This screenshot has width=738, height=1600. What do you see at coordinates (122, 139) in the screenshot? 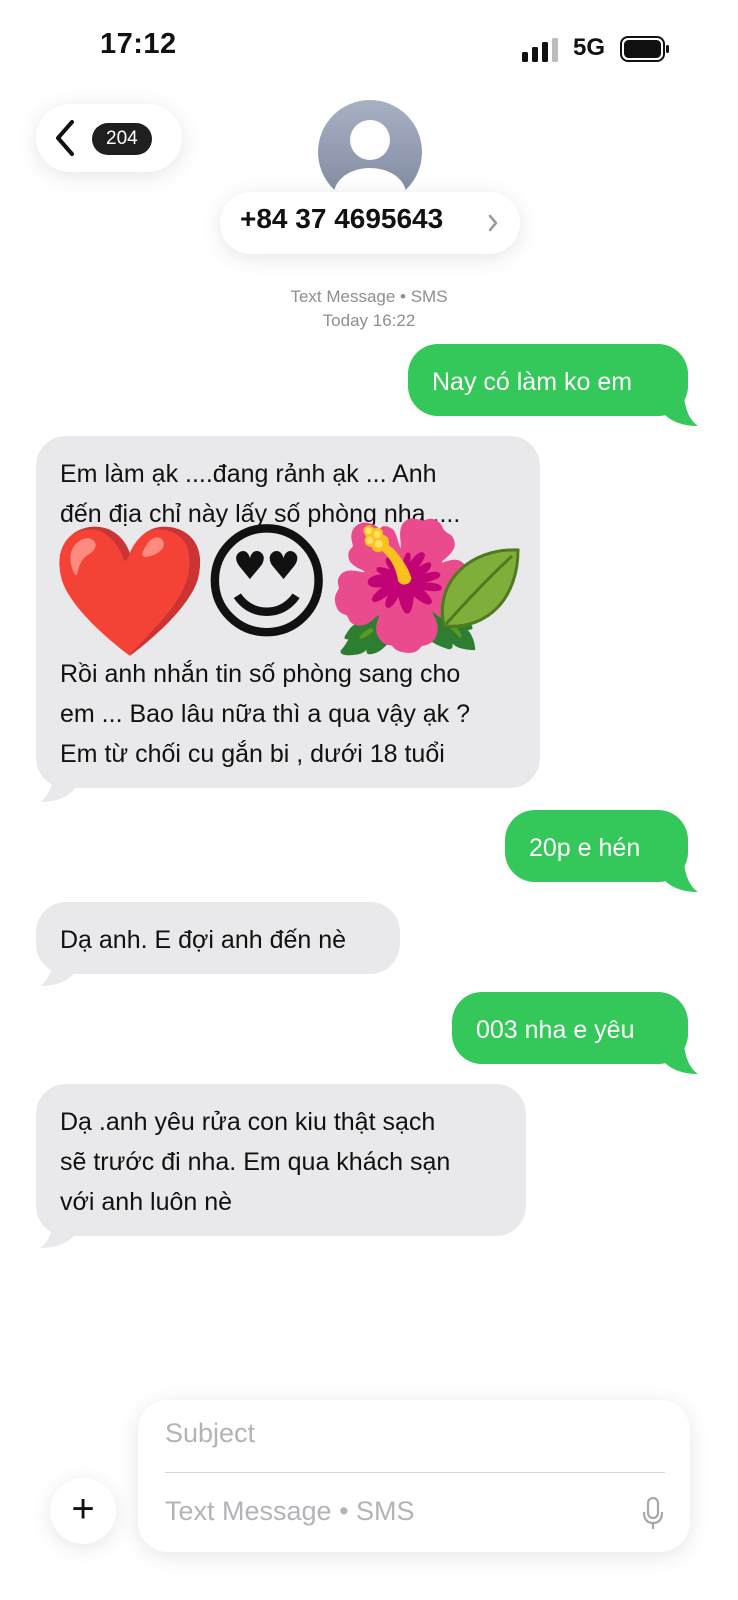
I see `unread-count-badge: 204` at bounding box center [122, 139].